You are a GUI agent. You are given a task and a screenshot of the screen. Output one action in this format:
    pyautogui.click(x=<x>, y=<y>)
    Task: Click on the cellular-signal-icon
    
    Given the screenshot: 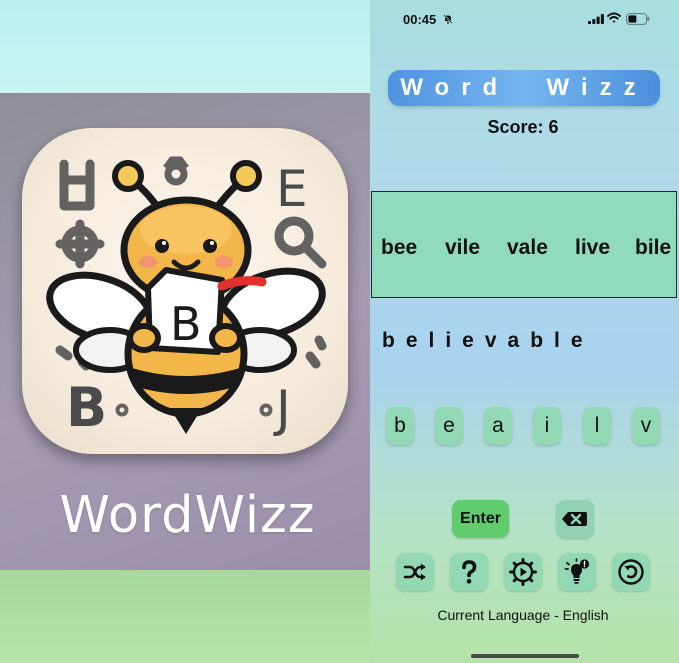 What is the action you would take?
    pyautogui.click(x=596, y=19)
    